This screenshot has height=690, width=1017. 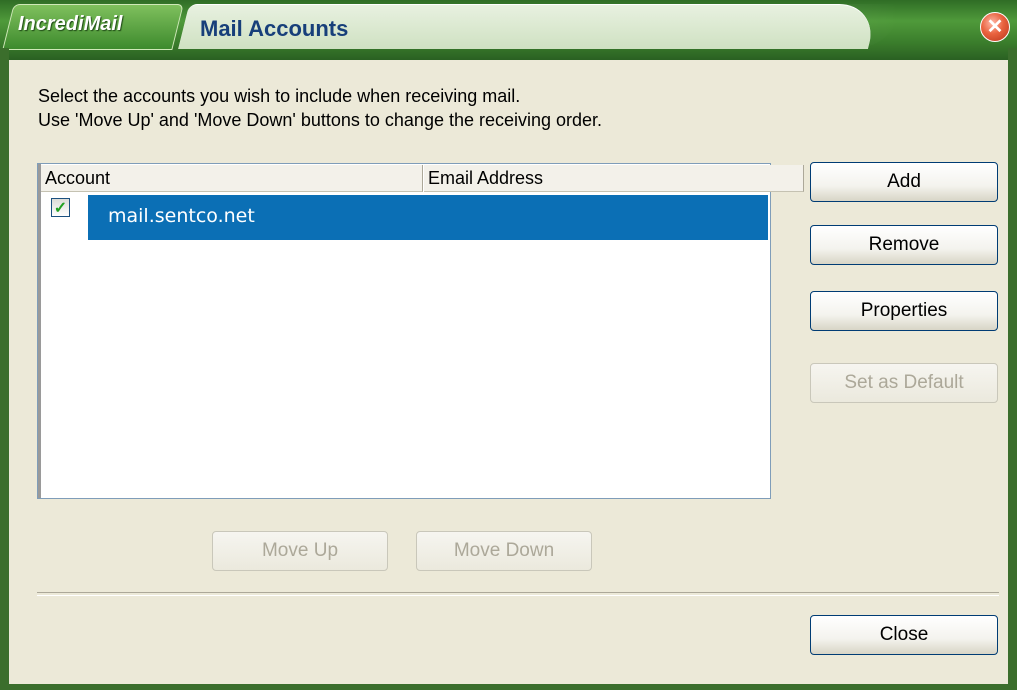 I want to click on window-title: Mail Accounts, so click(x=274, y=28).